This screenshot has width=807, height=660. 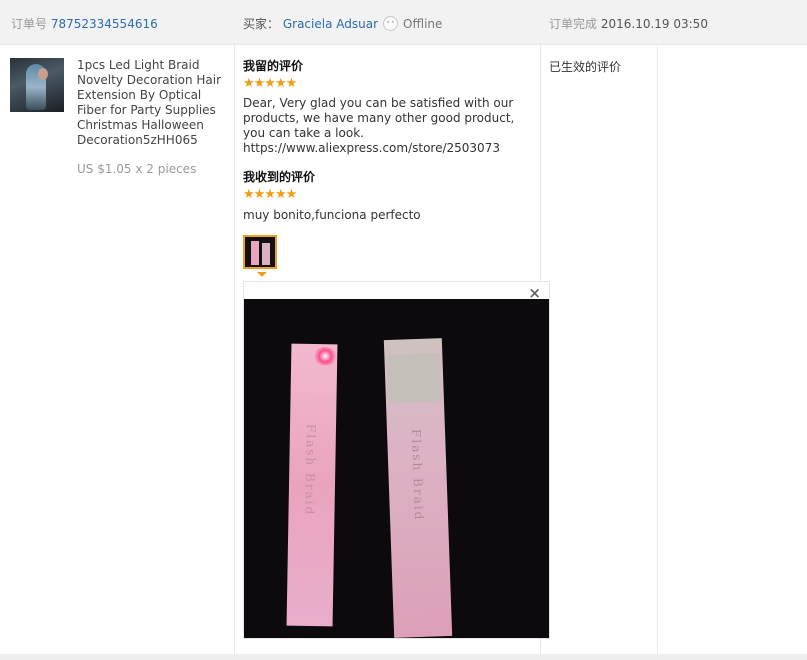 I want to click on received-review-text: muy bonito,funciona perfecto, so click(x=332, y=215).